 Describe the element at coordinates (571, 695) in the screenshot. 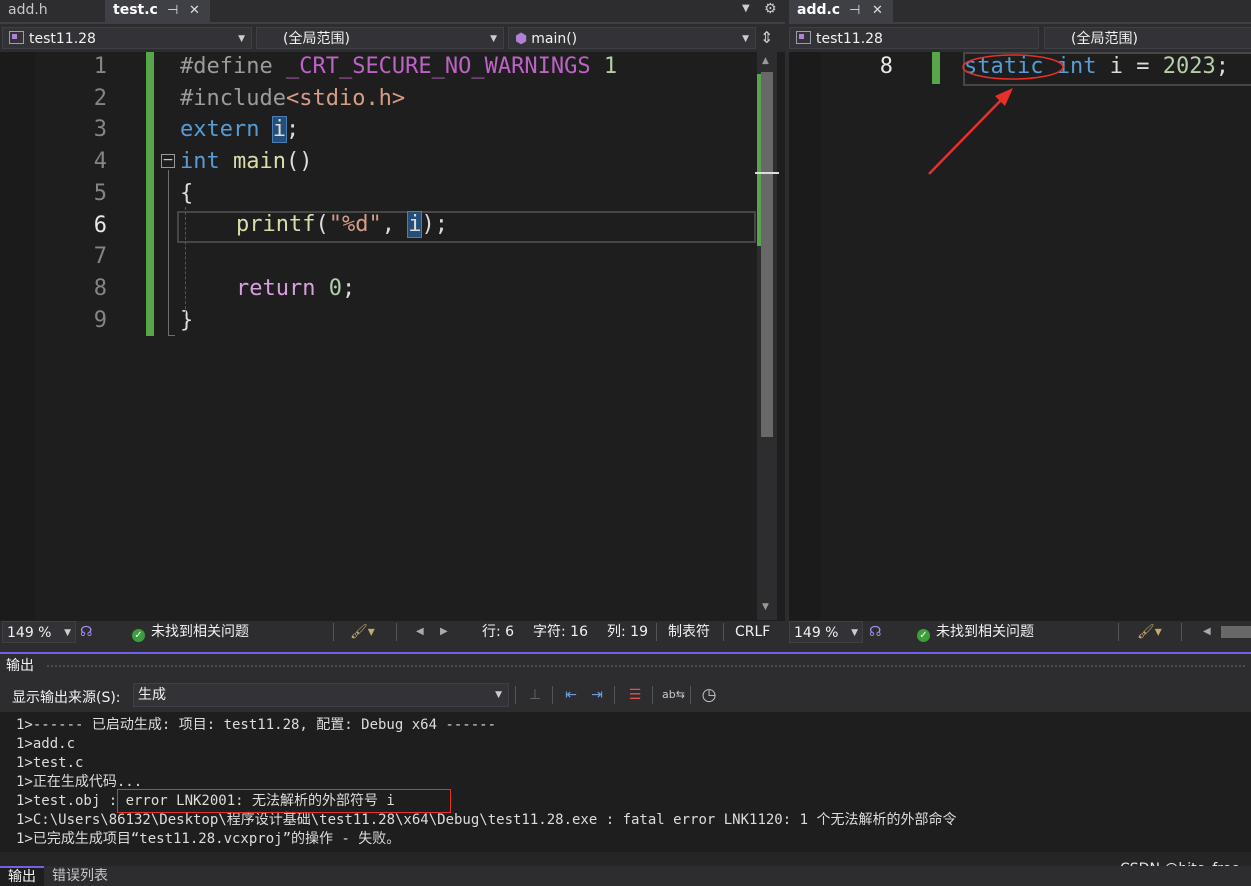

I see `prev-message-icon: ⇤` at that location.